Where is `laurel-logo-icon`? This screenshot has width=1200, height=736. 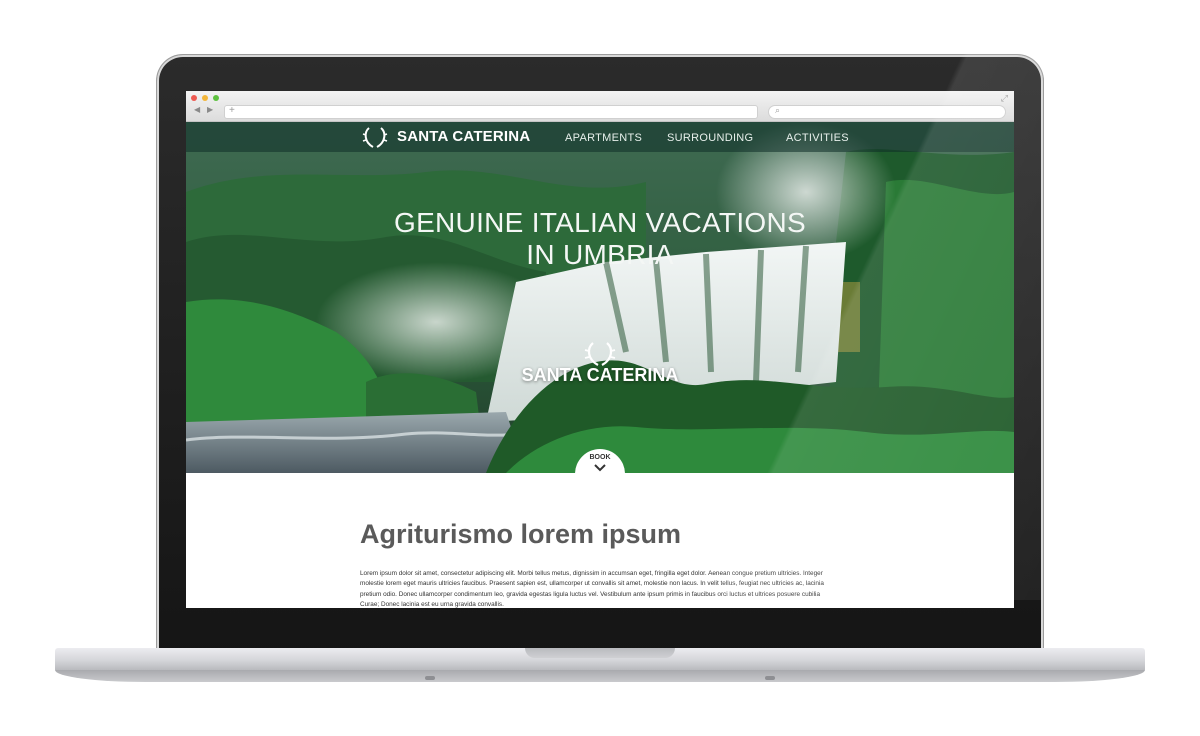 laurel-logo-icon is located at coordinates (375, 138).